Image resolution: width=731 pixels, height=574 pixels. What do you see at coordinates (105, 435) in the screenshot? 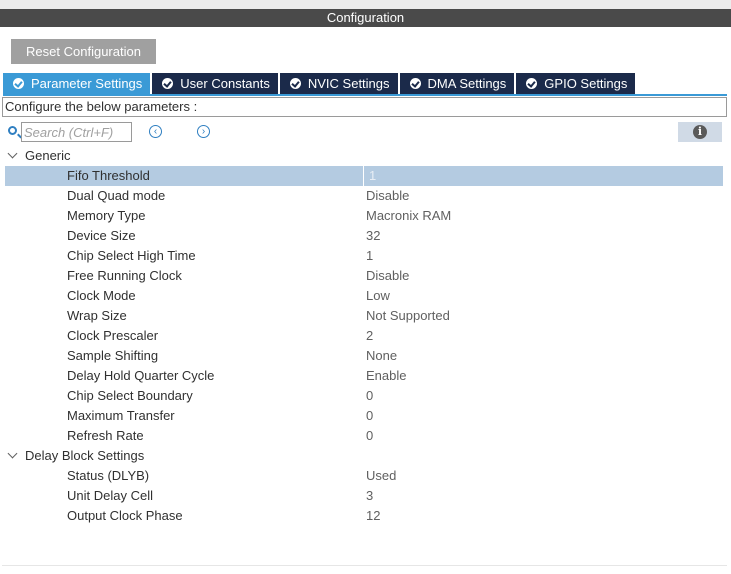
I see `param-name: Refresh Rate` at bounding box center [105, 435].